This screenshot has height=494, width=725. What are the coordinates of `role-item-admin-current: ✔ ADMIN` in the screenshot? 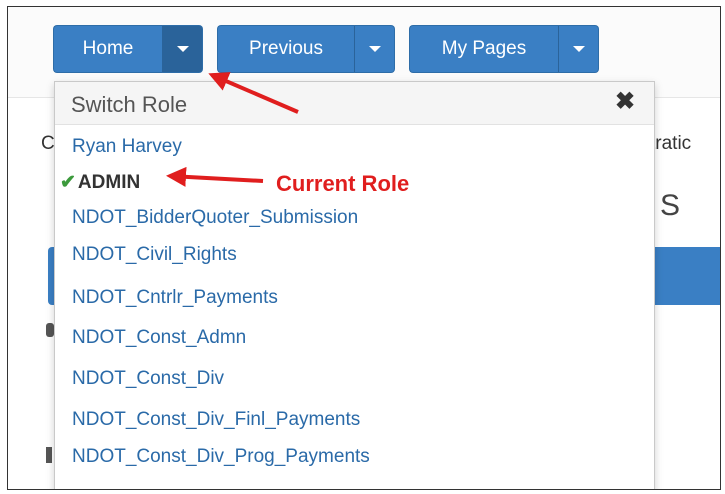 It's located at (100, 182).